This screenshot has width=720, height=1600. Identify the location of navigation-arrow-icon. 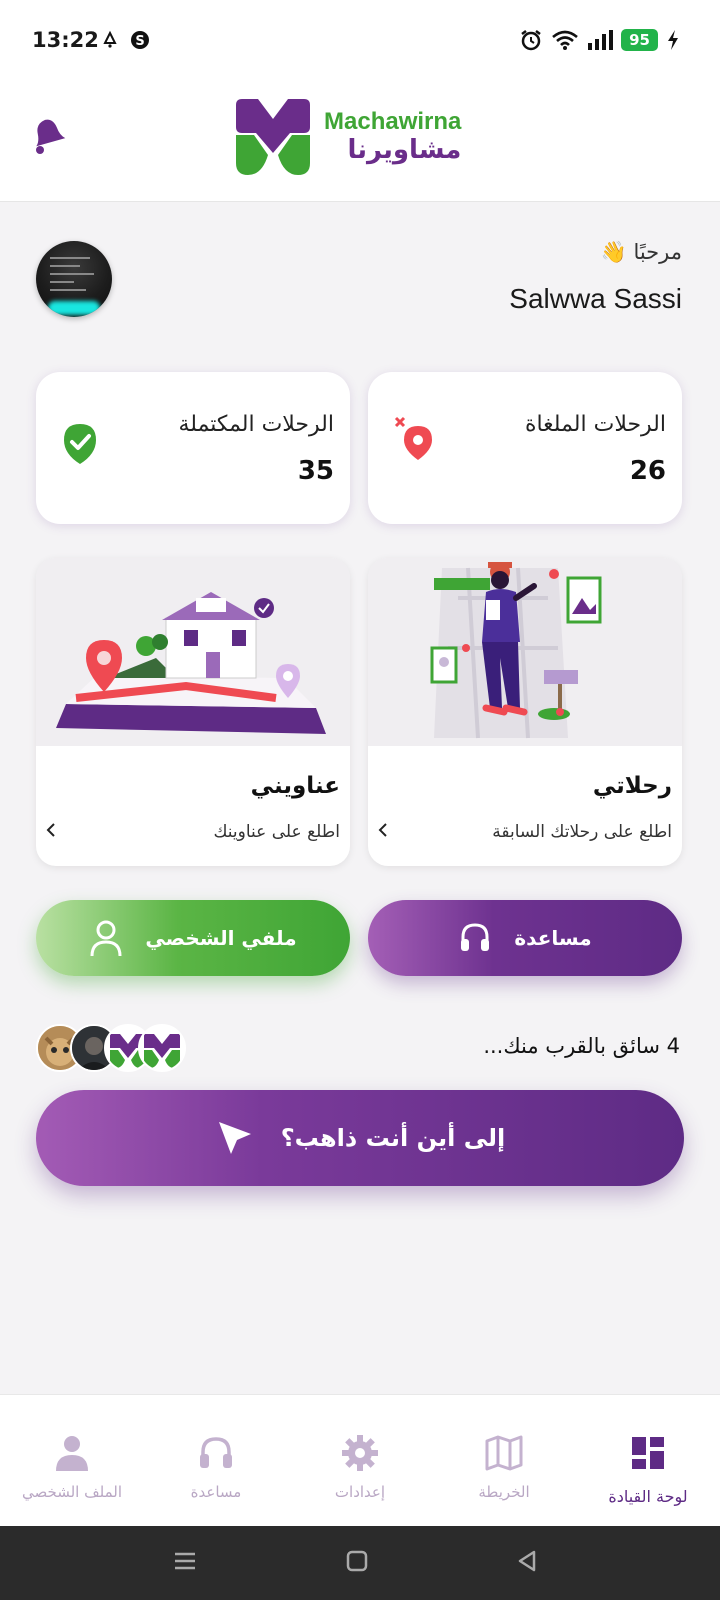
(234, 1138).